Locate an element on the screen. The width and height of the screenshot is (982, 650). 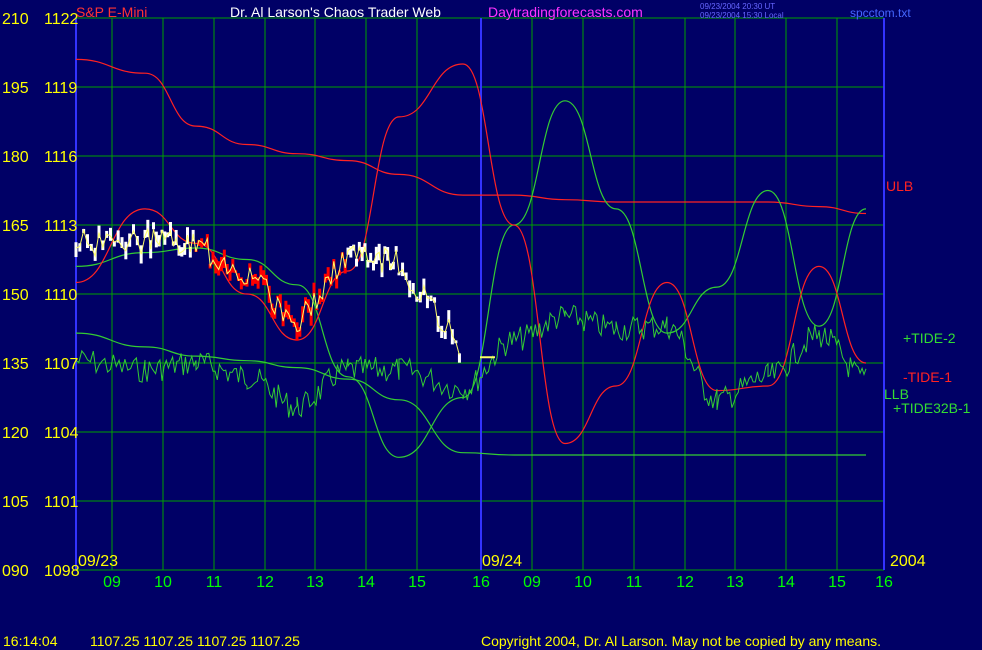
price-tick-label: 1113 is located at coordinates (60, 226).